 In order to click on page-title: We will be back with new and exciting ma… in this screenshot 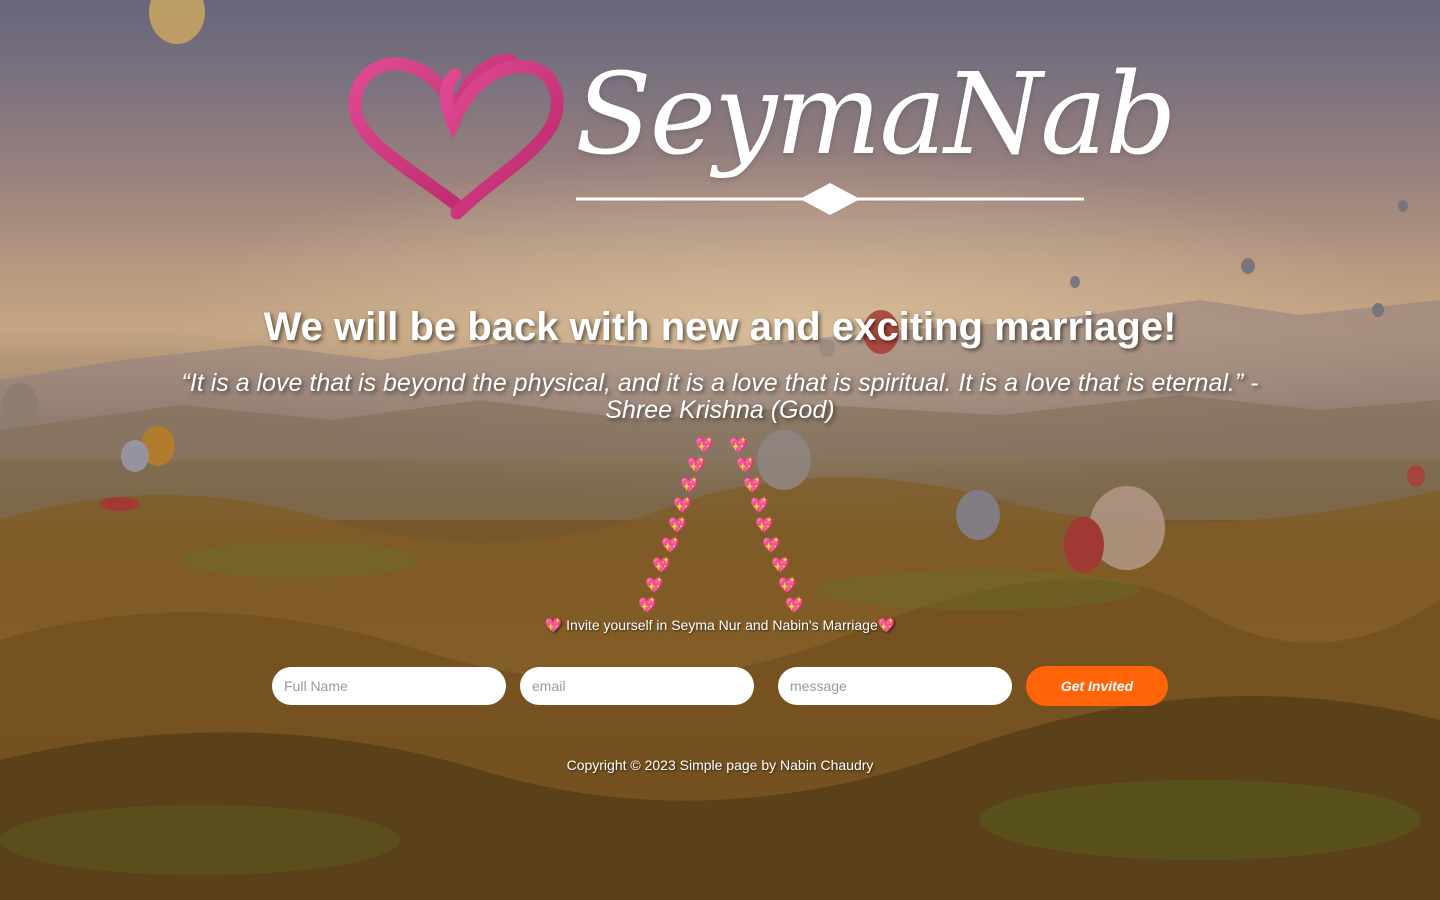, I will do `click(720, 327)`.